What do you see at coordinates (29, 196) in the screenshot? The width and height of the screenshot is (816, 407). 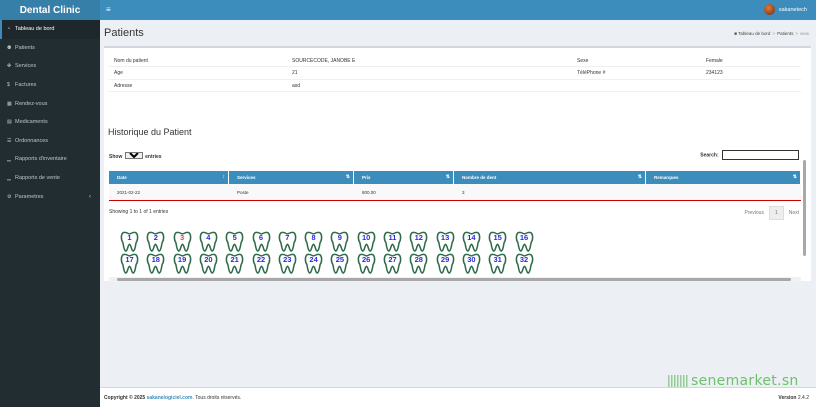 I see `sidebar-item-label: Parametres` at bounding box center [29, 196].